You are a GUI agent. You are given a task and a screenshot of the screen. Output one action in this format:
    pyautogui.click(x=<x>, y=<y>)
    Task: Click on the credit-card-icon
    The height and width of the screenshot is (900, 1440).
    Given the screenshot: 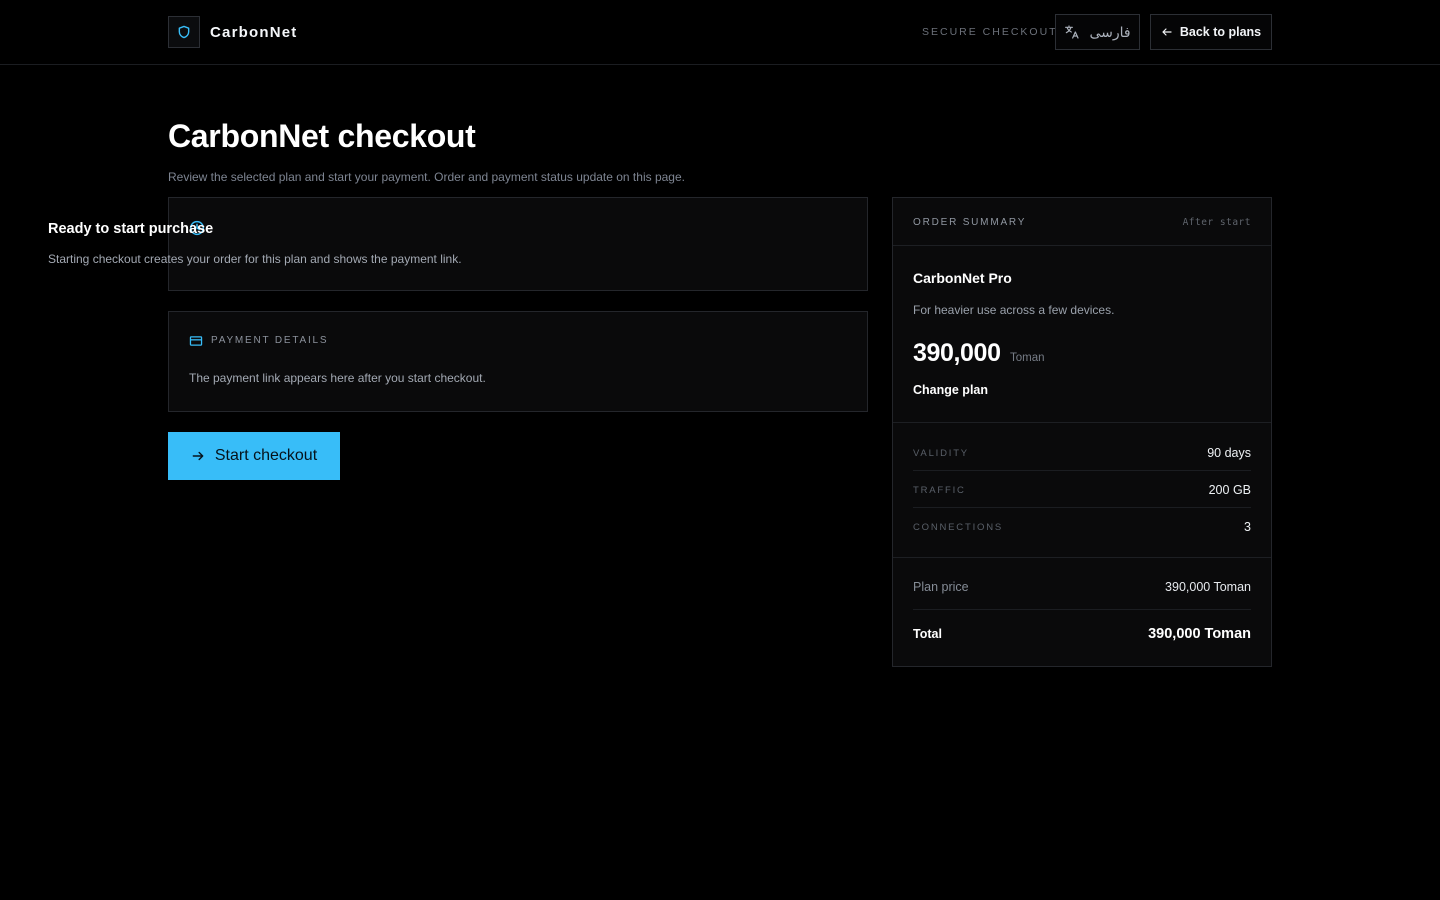 What is the action you would take?
    pyautogui.click(x=196, y=341)
    